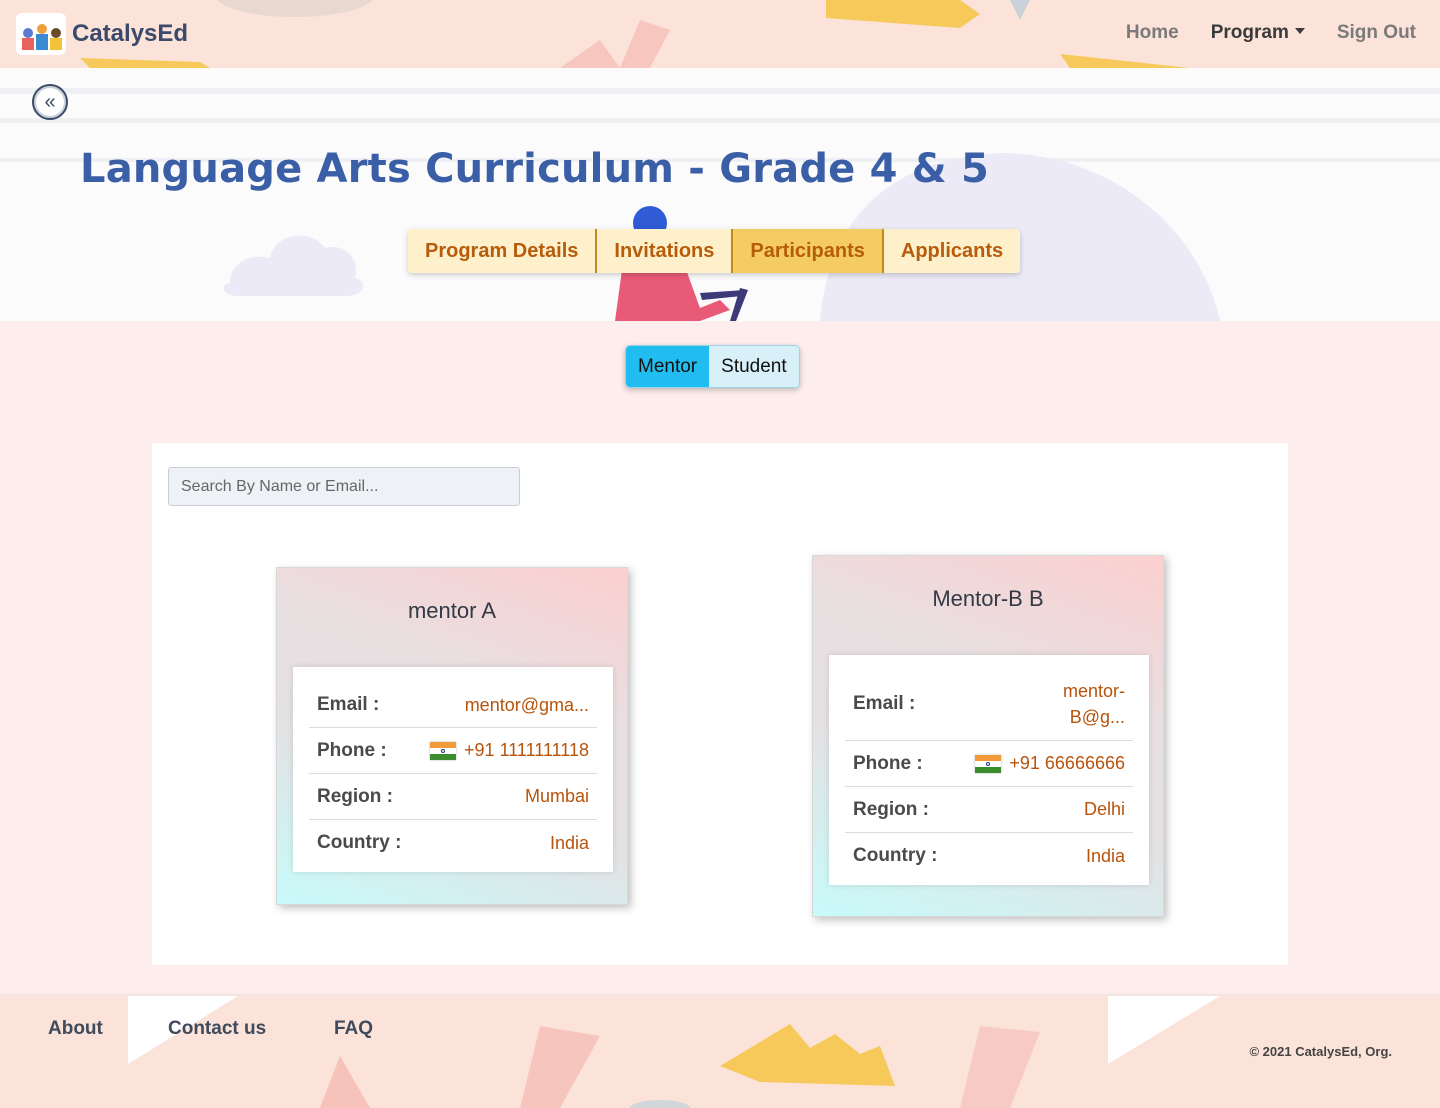  I want to click on participant-name: Mentor-B B, so click(988, 598).